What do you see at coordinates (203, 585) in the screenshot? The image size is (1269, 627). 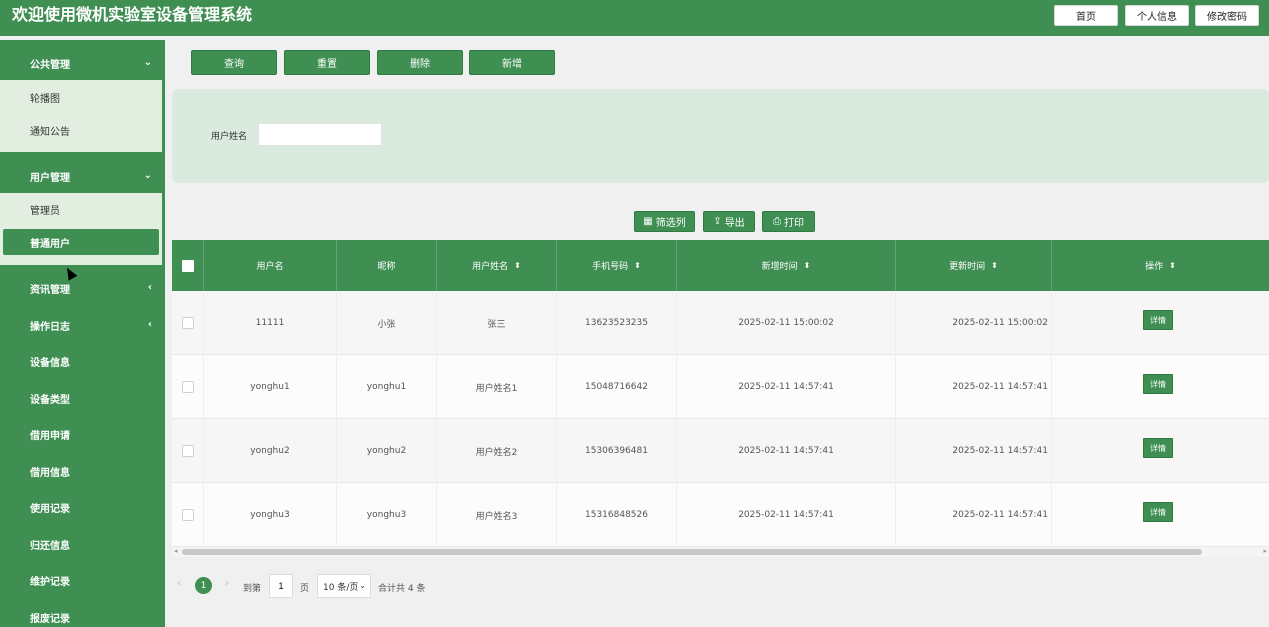 I see `page-number-current: 1` at bounding box center [203, 585].